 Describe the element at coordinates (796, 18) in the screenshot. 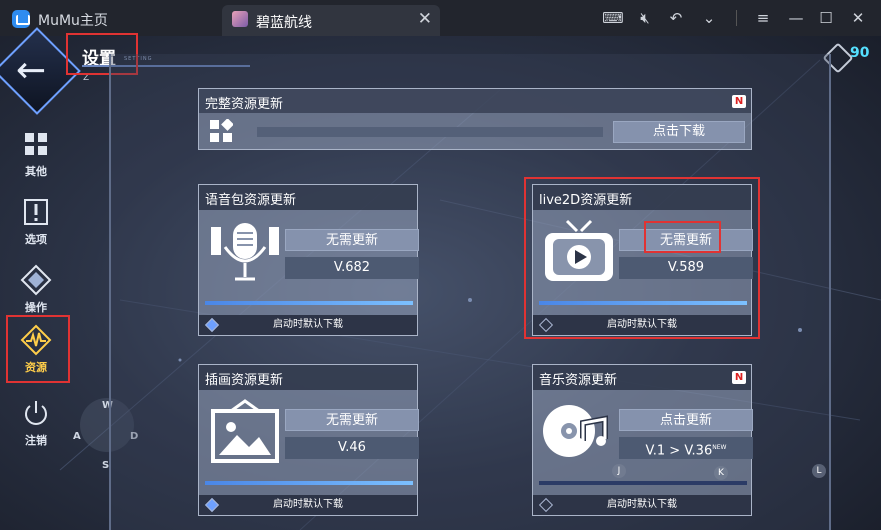

I see `minimize-icon: —` at that location.